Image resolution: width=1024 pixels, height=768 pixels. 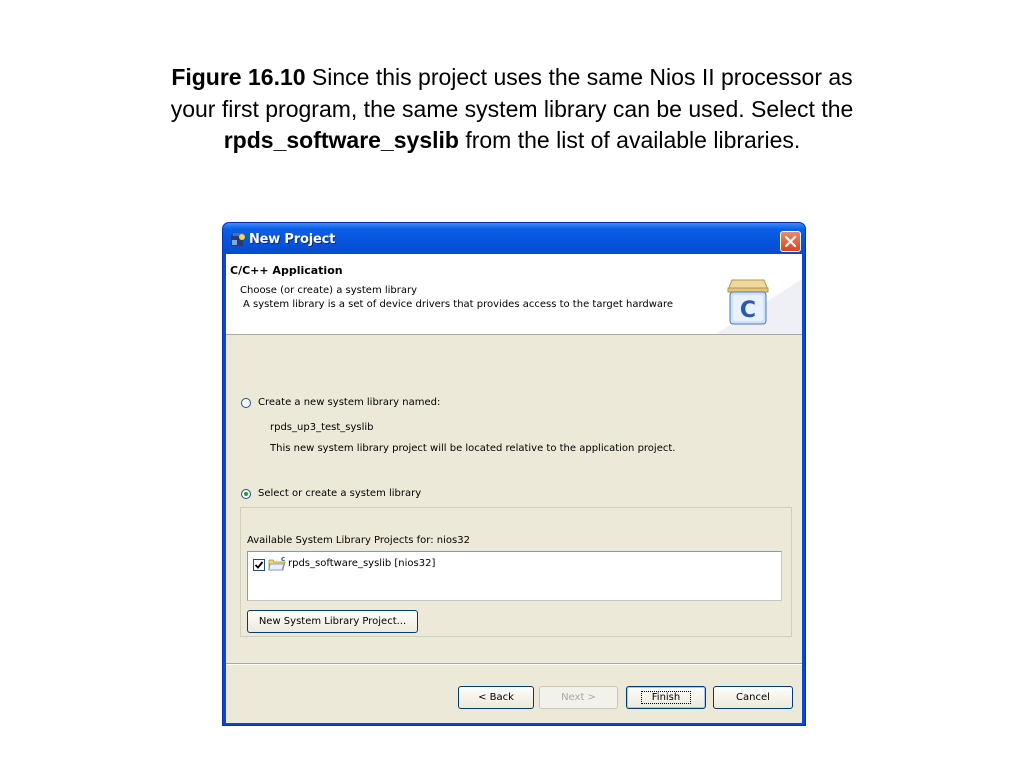 I want to click on new-library-name: rpds_up3_test_syslib, so click(x=322, y=427).